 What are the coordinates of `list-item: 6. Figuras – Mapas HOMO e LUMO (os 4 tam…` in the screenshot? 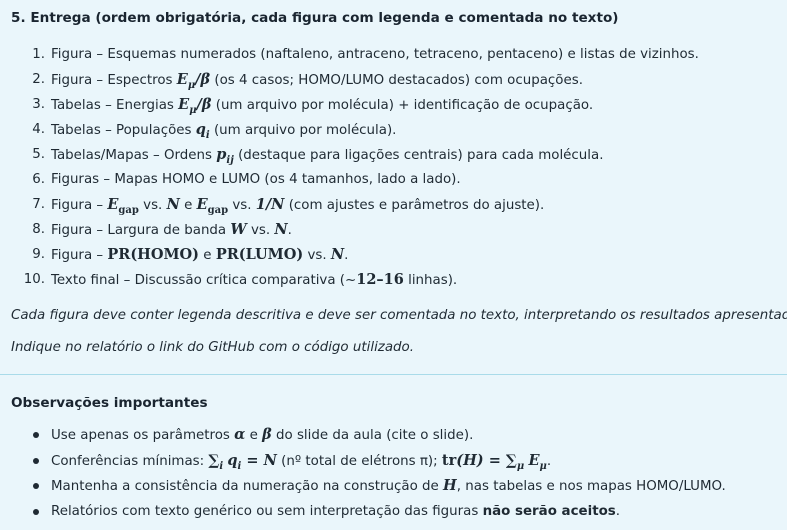 It's located at (393, 179).